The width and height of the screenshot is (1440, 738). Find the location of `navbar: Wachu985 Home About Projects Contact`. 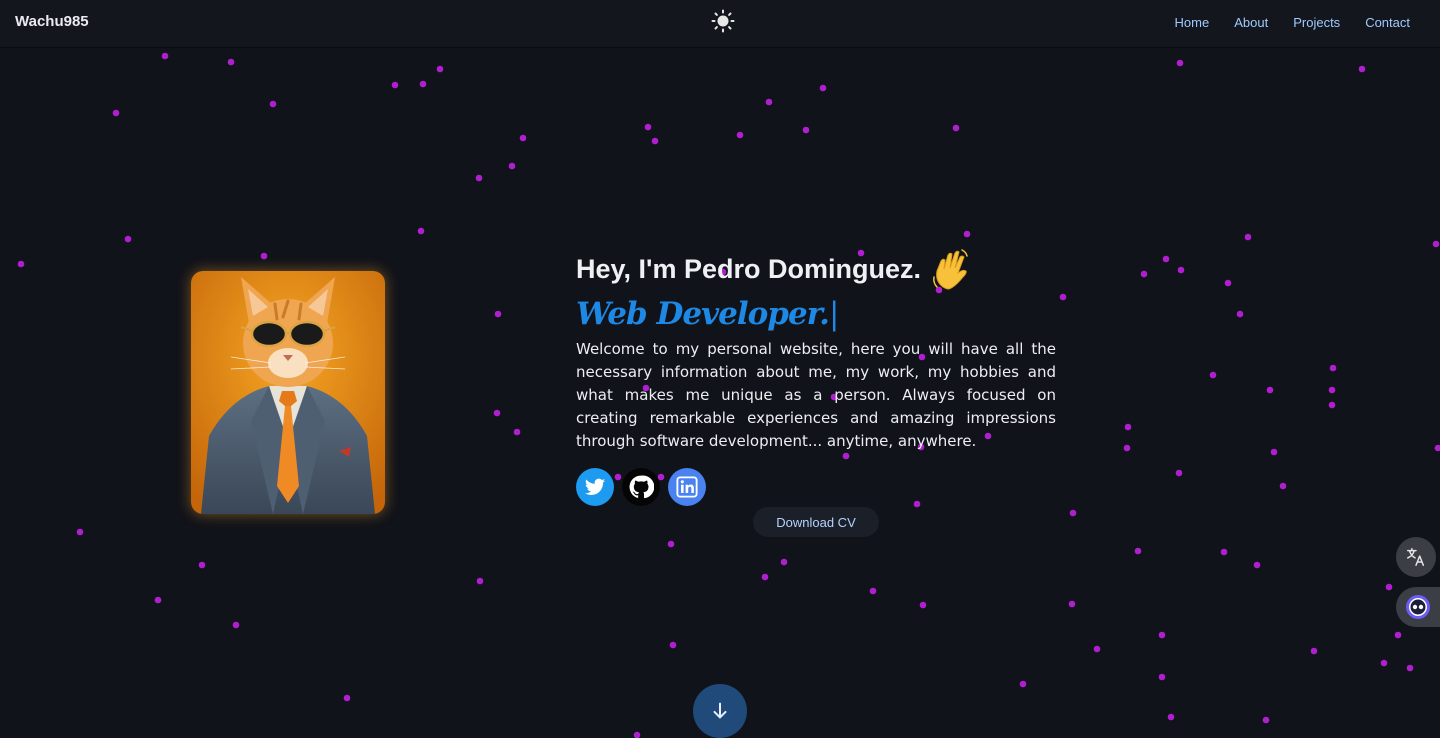

navbar: Wachu985 Home About Projects Contact is located at coordinates (720, 23).